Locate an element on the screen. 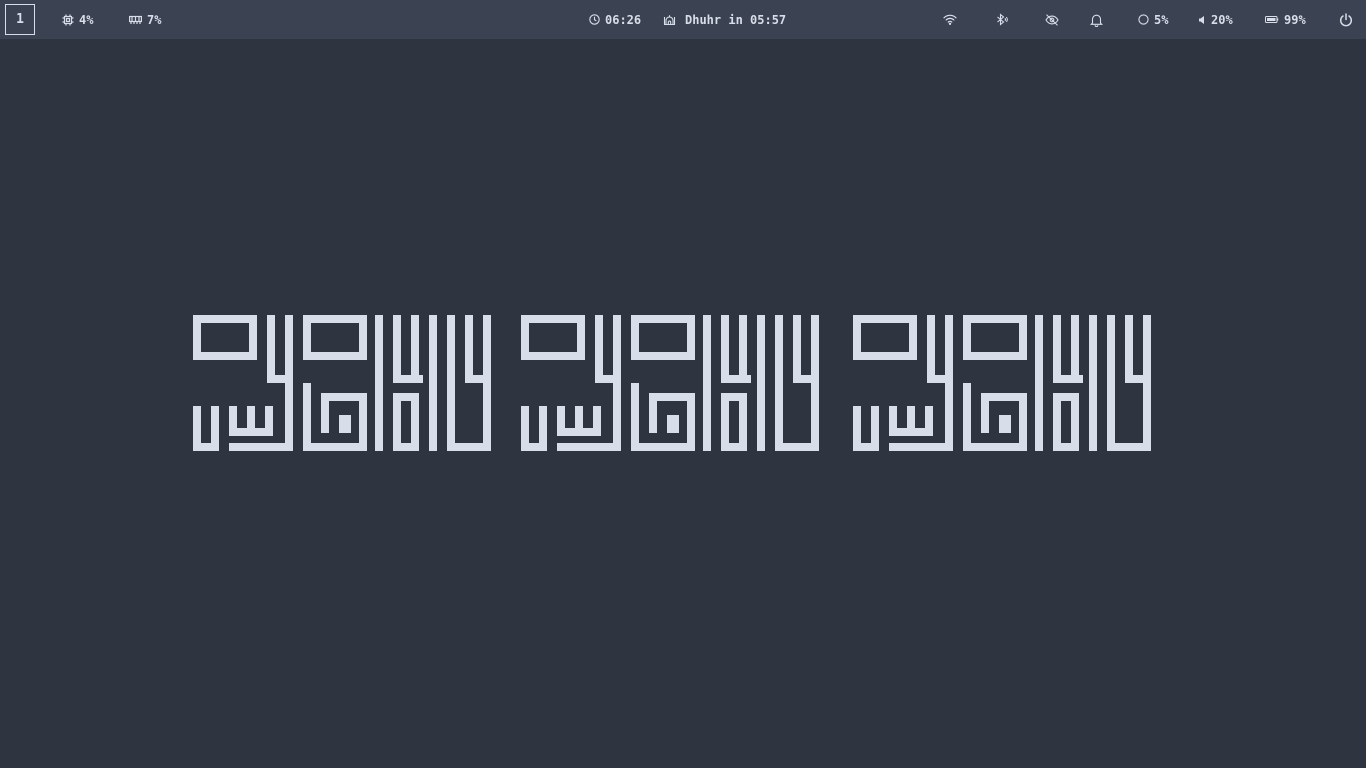 Image resolution: width=1366 pixels, height=768 pixels. cpu-icon is located at coordinates (68, 20).